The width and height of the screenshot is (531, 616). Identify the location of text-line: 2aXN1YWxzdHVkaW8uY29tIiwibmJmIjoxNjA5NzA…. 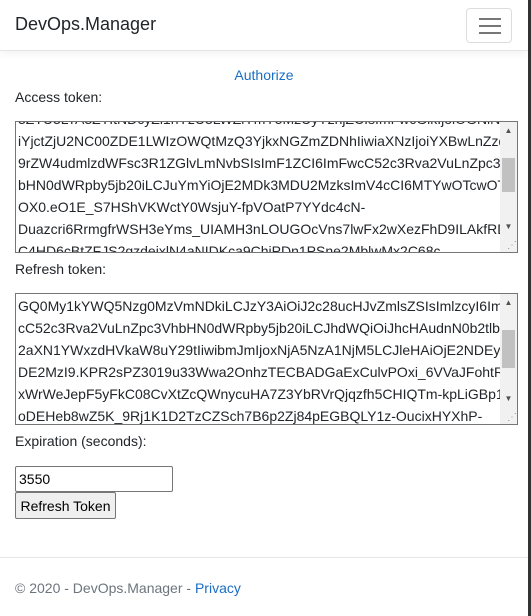
(264, 350).